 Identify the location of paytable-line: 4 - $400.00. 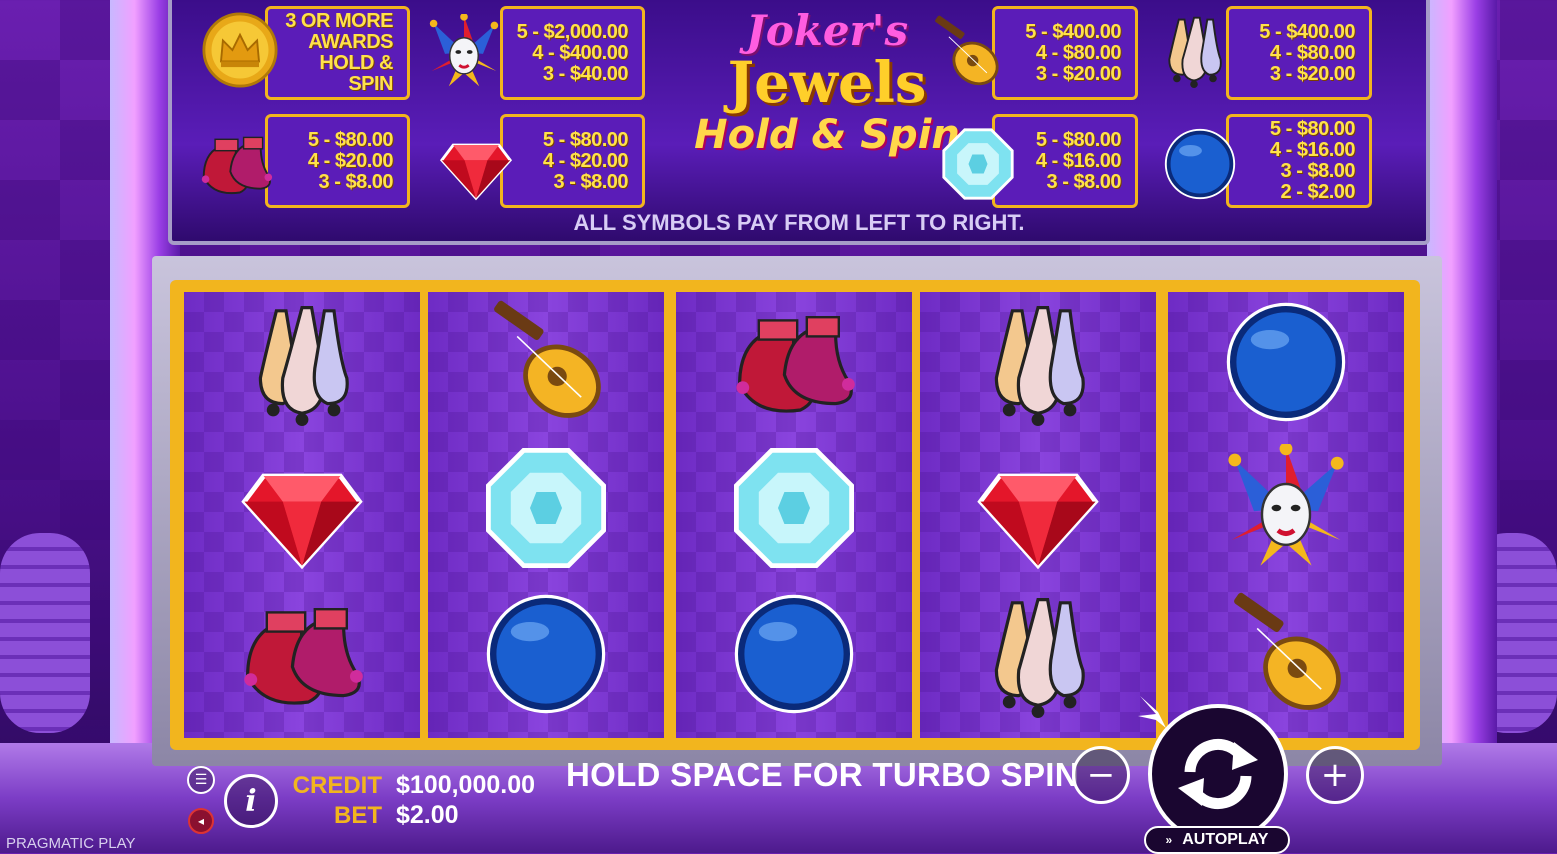
(580, 52).